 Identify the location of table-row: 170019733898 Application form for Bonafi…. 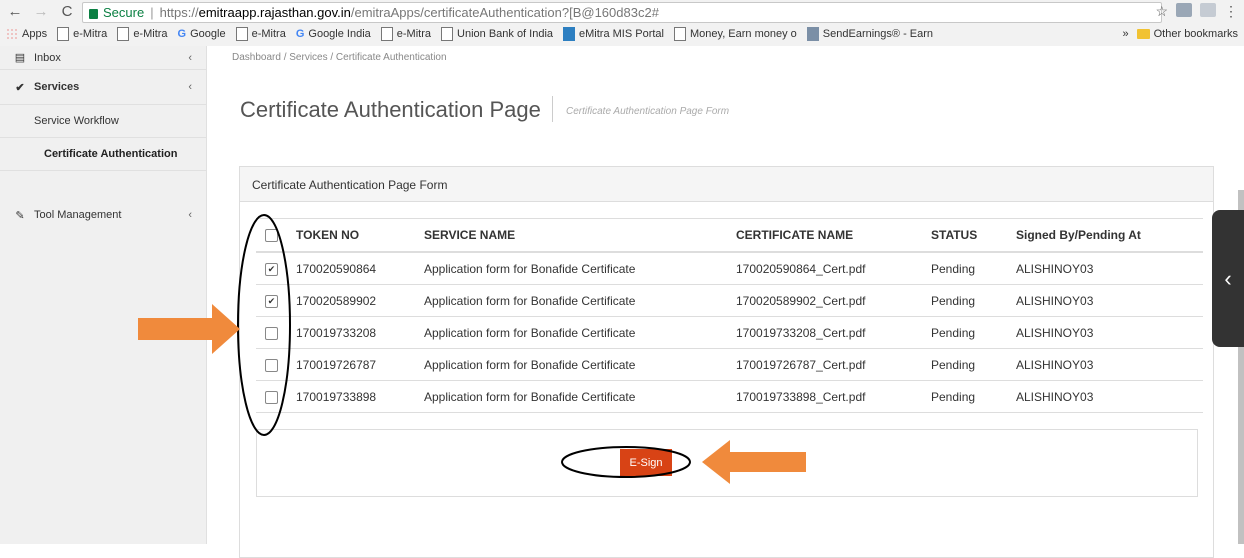
(729, 396).